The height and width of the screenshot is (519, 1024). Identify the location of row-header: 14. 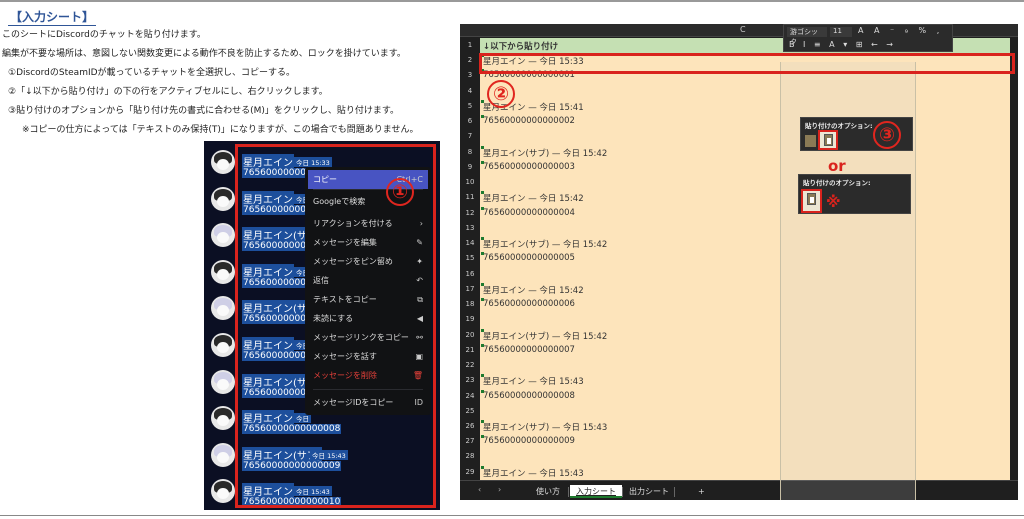
(470, 244).